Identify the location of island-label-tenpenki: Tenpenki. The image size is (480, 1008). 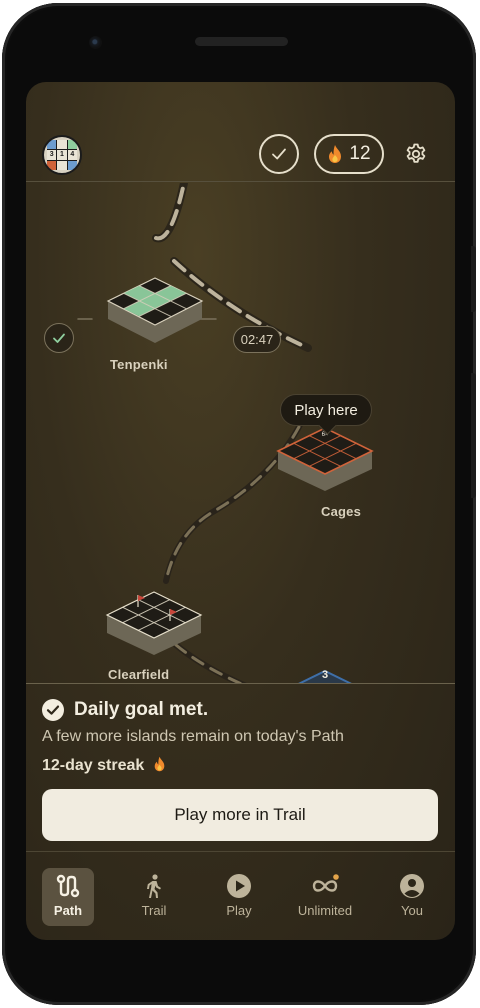
(139, 364).